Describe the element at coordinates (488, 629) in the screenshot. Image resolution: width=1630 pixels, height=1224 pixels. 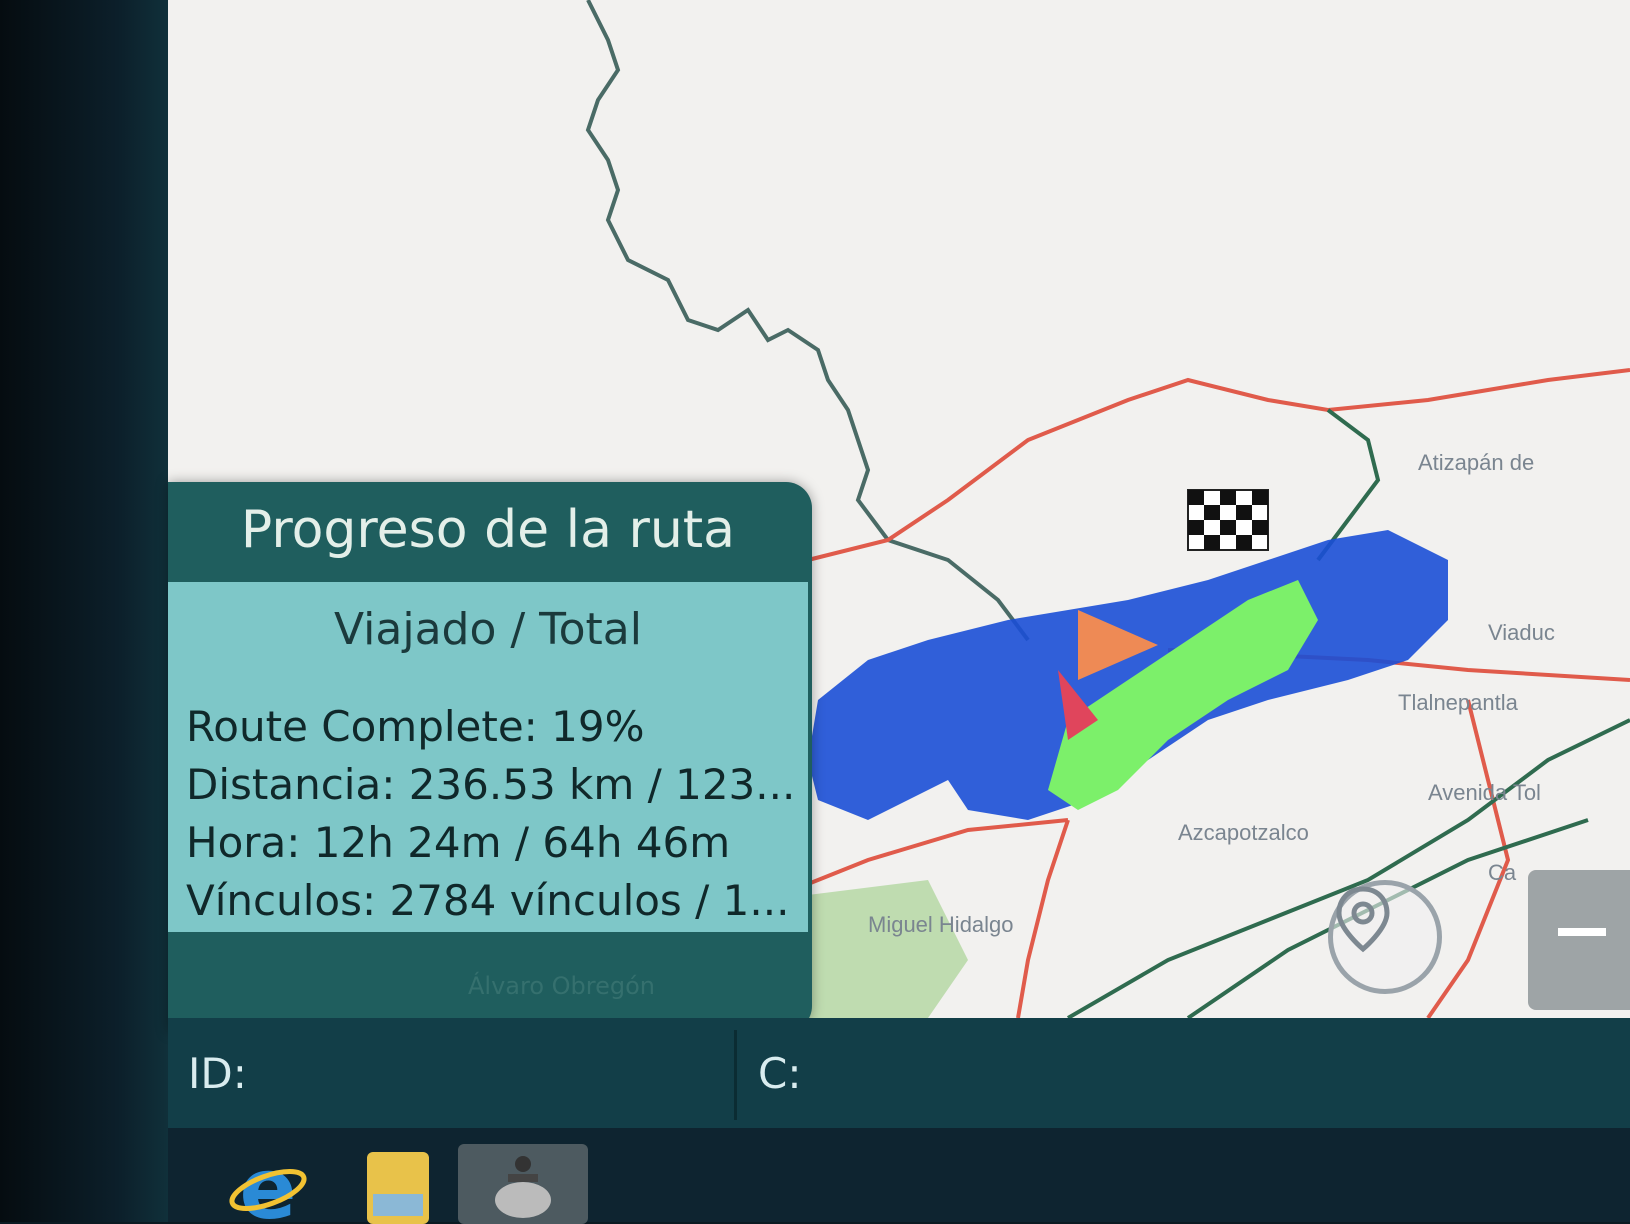
I see `panel-subtitle: Viajado / Total` at that location.